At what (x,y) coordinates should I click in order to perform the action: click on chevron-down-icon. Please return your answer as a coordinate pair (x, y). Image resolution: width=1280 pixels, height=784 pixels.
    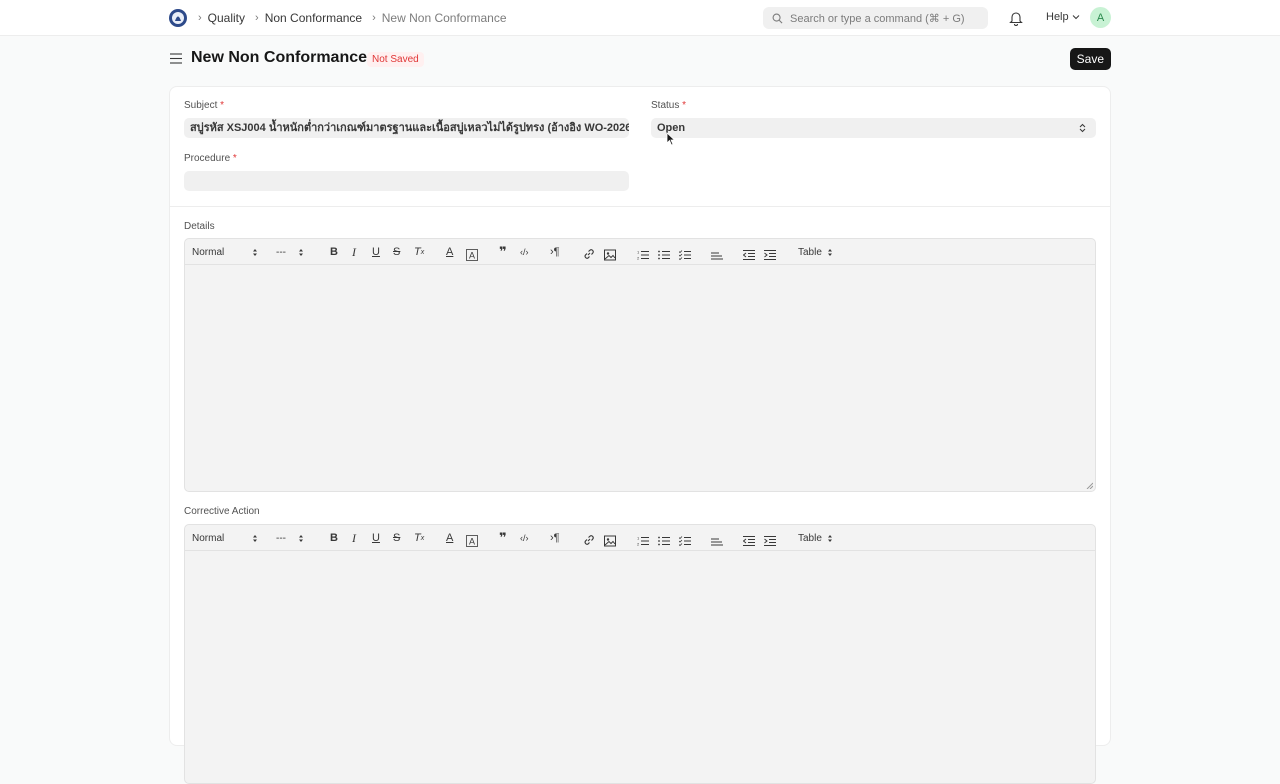
    Looking at the image, I should click on (1075, 17).